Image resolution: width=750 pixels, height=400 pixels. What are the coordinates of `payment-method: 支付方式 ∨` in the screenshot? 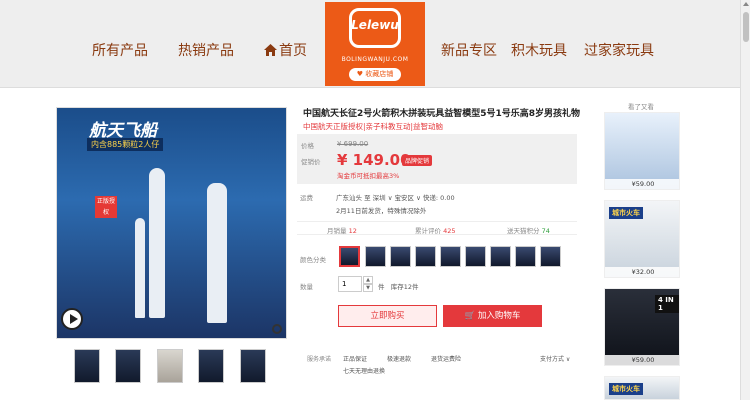 It's located at (555, 358).